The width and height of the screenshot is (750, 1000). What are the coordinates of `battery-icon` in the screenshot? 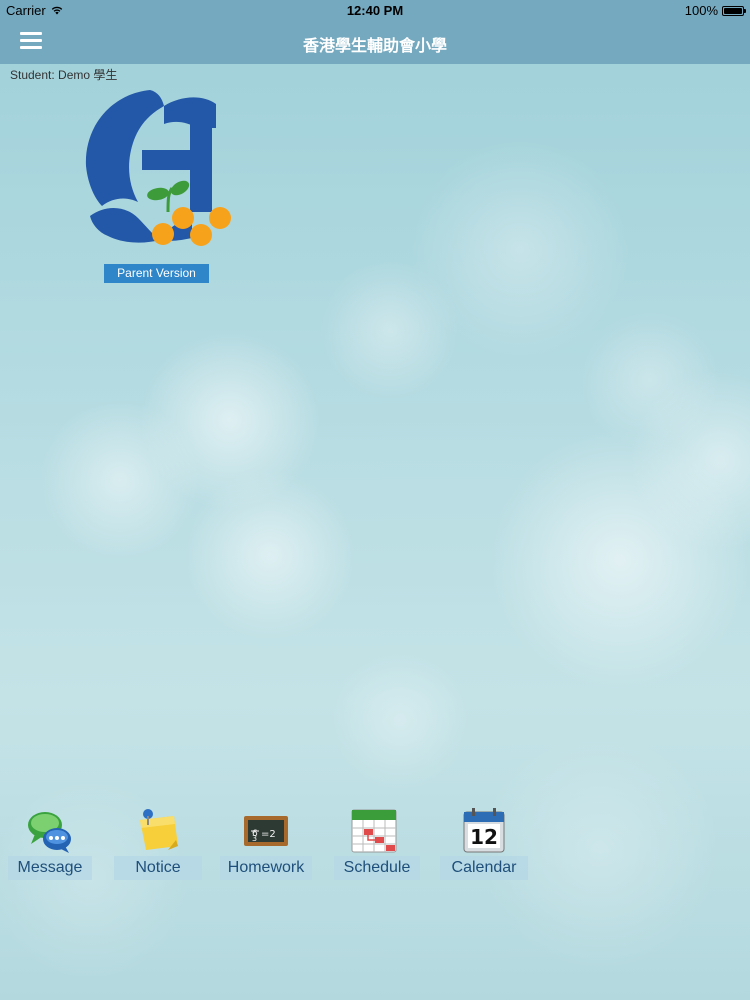 It's located at (734, 10).